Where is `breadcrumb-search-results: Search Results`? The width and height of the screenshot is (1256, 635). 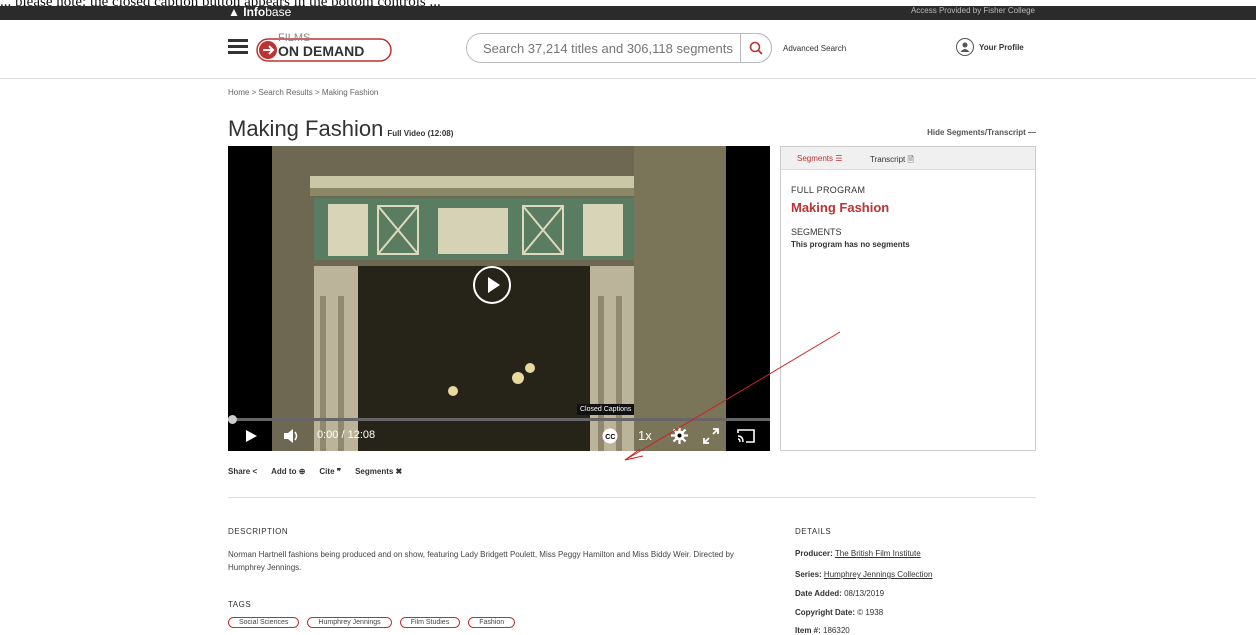
breadcrumb-search-results: Search Results is located at coordinates (285, 92).